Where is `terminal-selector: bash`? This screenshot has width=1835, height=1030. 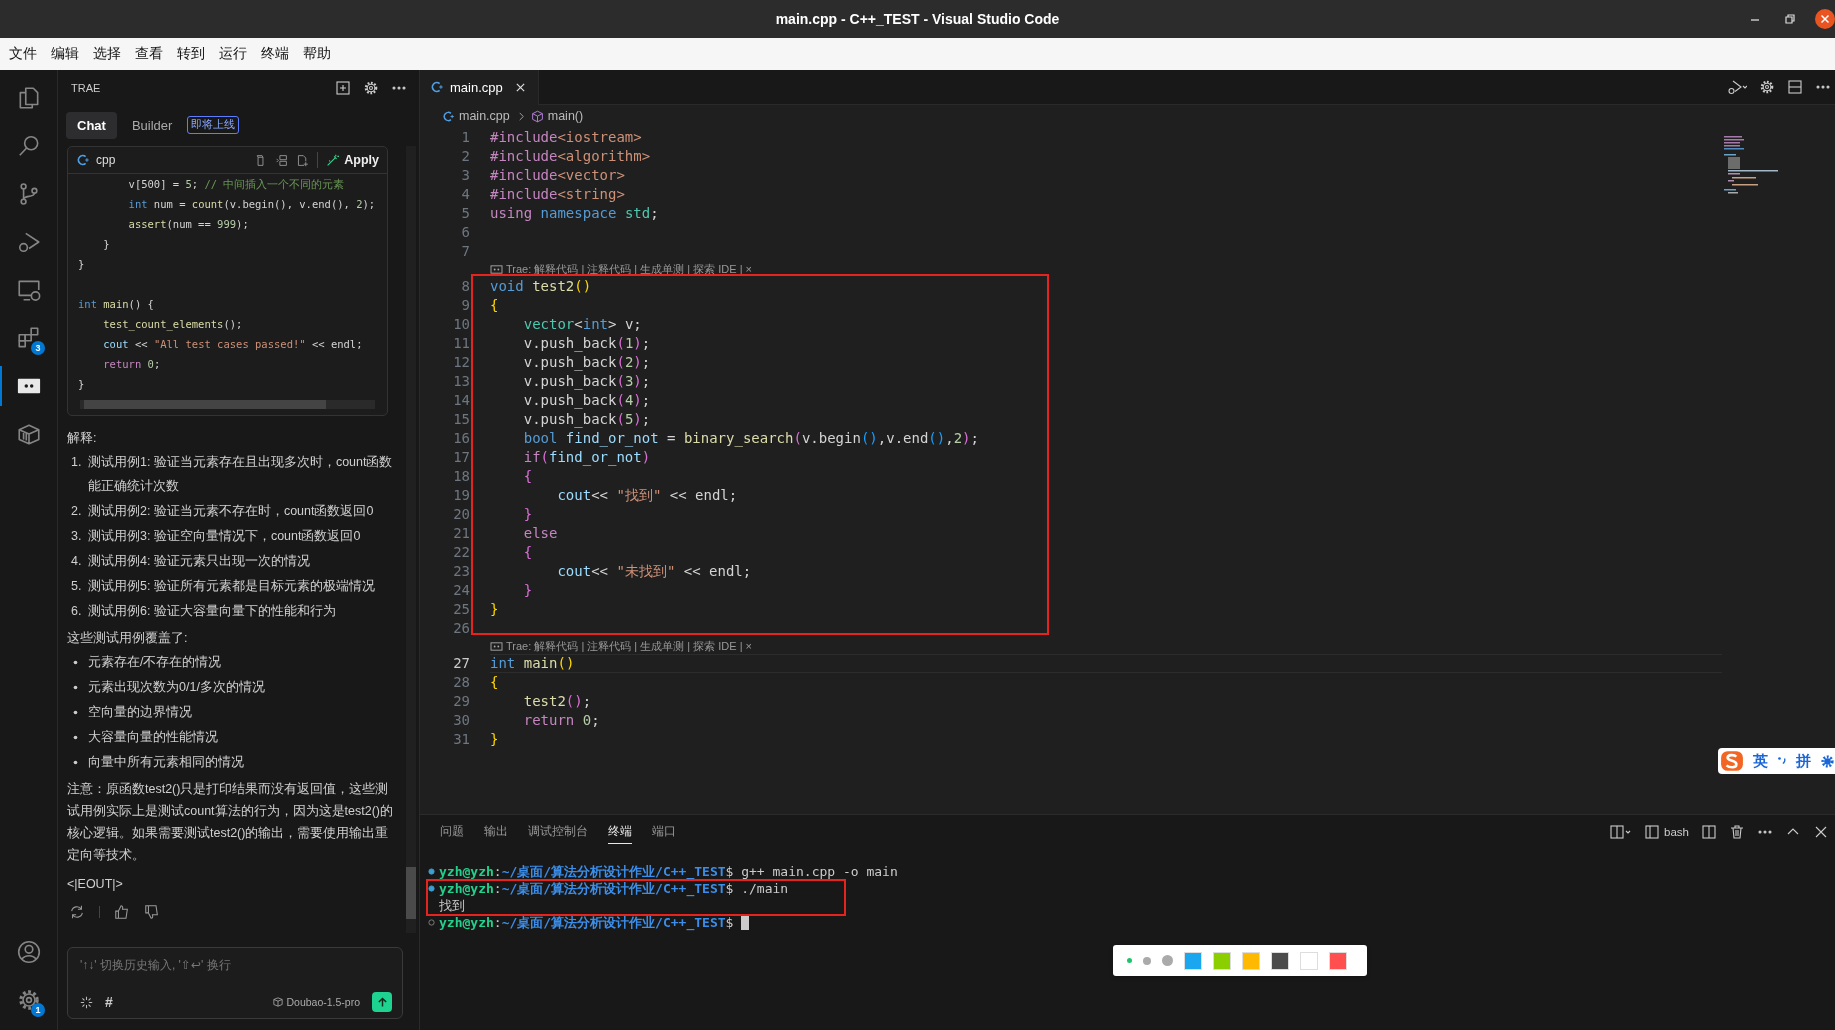 terminal-selector: bash is located at coordinates (1666, 832).